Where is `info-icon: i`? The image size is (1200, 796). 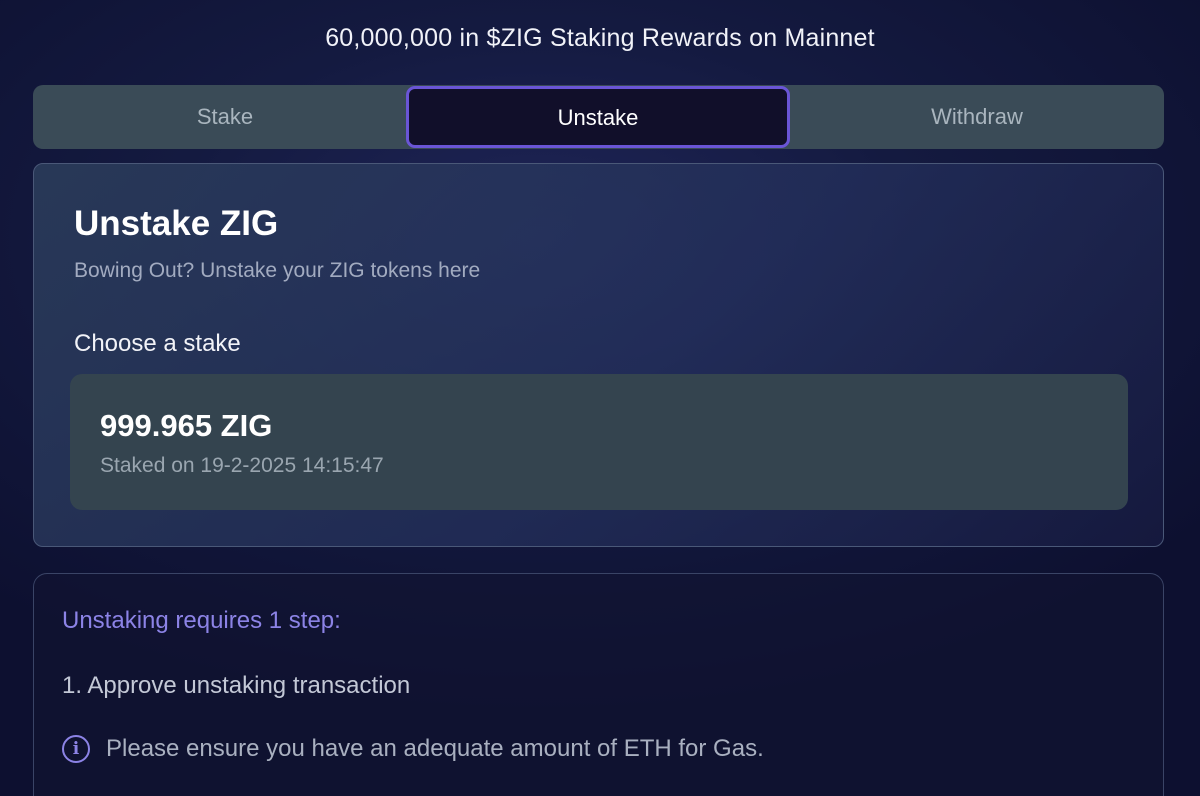
info-icon: i is located at coordinates (76, 749).